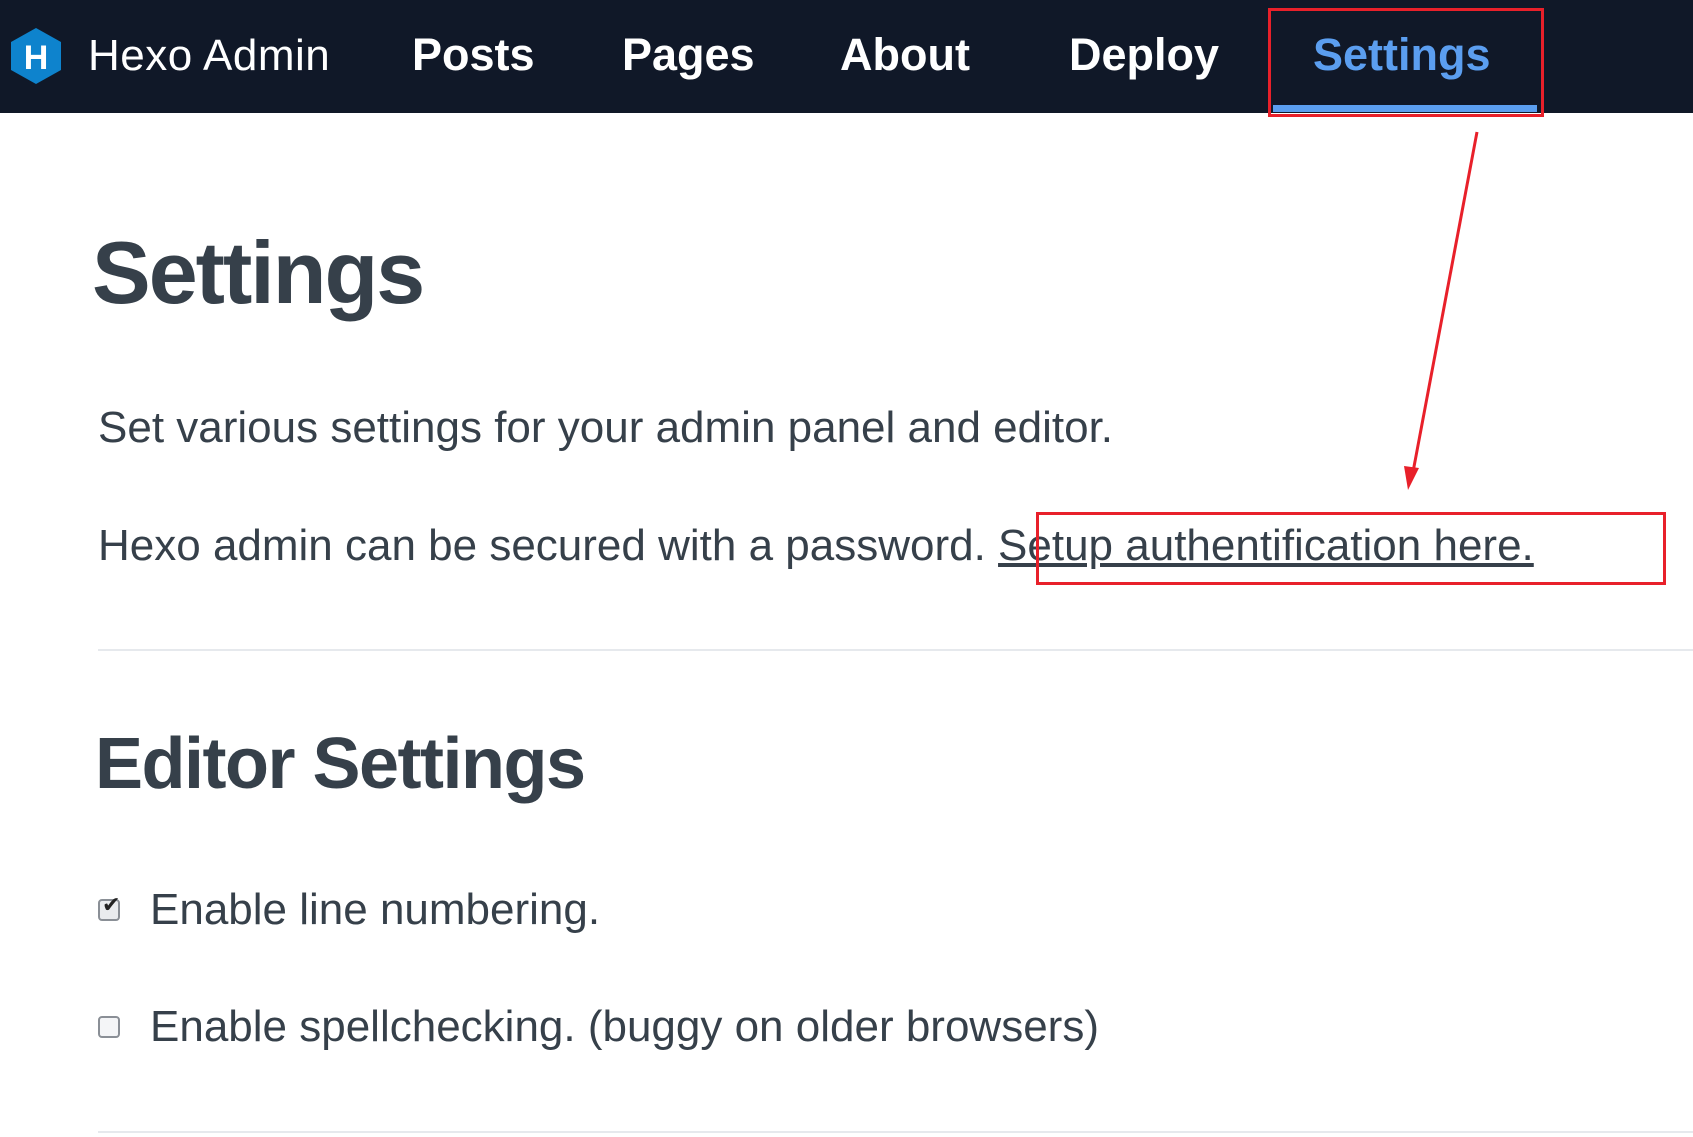 The width and height of the screenshot is (1693, 1137). I want to click on nav-pages: Pages, so click(688, 56).